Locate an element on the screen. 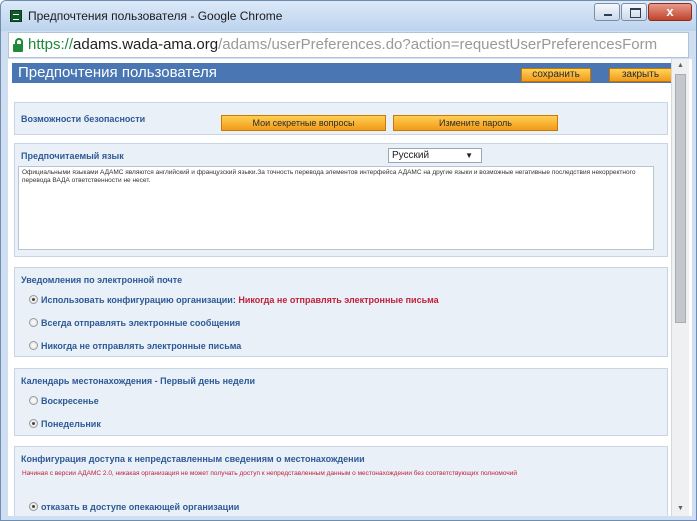  access-deny-label: отказать в доступе опекающей организации is located at coordinates (140, 507).